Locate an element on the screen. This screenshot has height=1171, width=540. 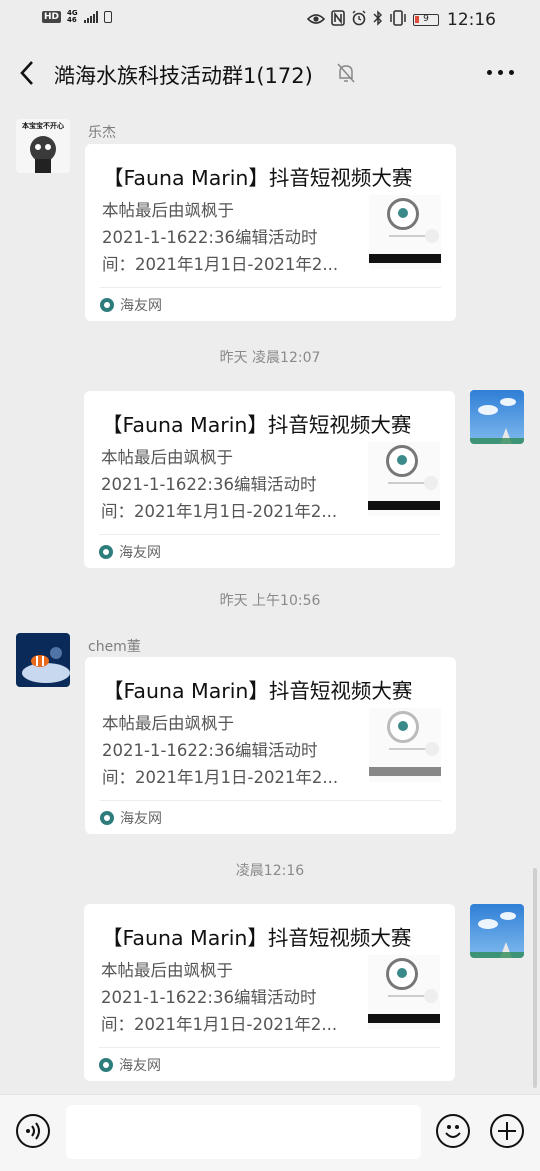
alarm-icon is located at coordinates (359, 20).